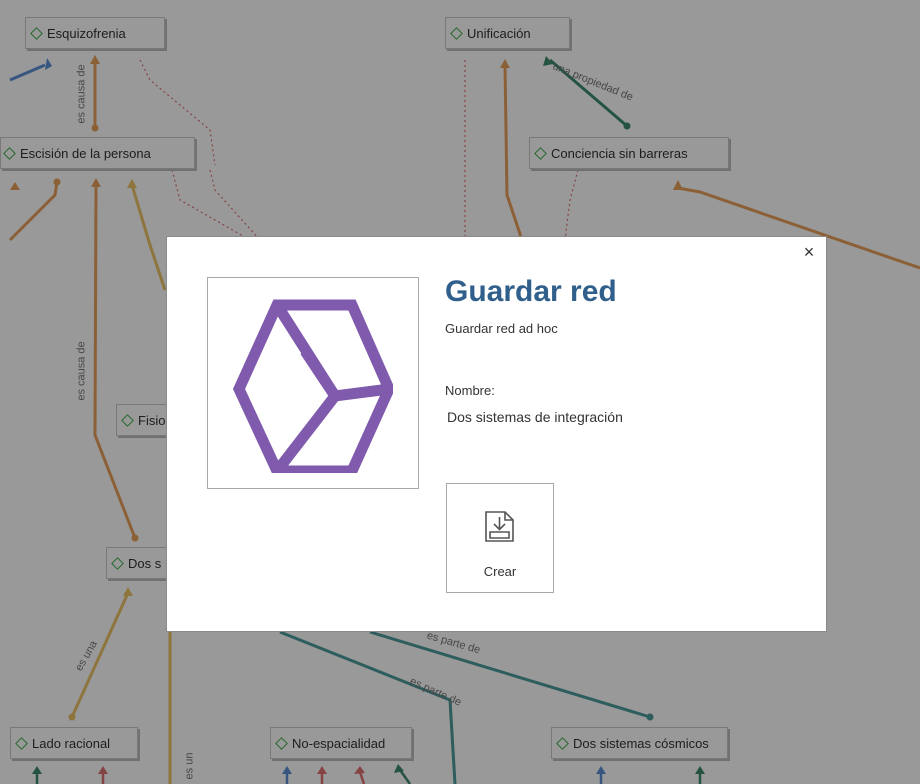 This screenshot has width=920, height=784. What do you see at coordinates (597, 417) in the screenshot?
I see `name-field` at bounding box center [597, 417].